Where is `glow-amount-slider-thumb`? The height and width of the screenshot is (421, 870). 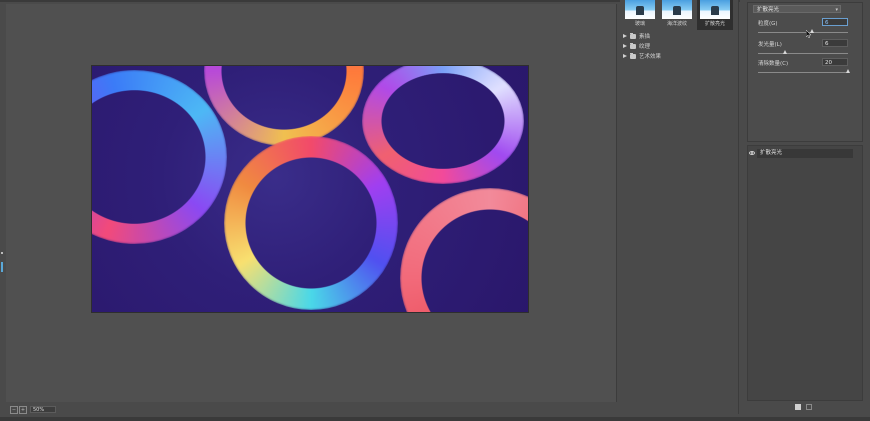
glow-amount-slider-thumb is located at coordinates (784, 52).